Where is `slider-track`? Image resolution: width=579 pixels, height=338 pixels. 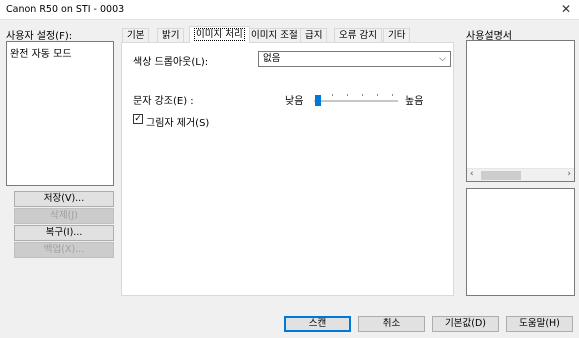 slider-track is located at coordinates (356, 101).